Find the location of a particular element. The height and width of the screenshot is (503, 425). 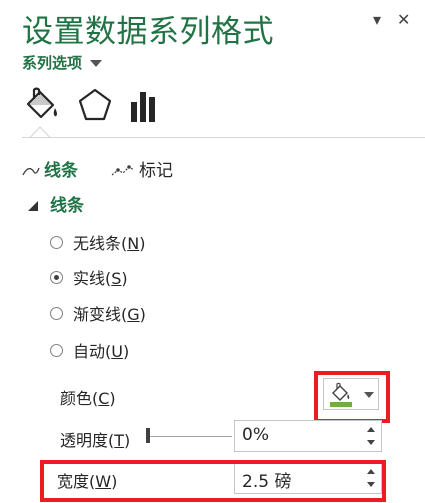

transparency-label: 透明度(T) is located at coordinates (95, 440).